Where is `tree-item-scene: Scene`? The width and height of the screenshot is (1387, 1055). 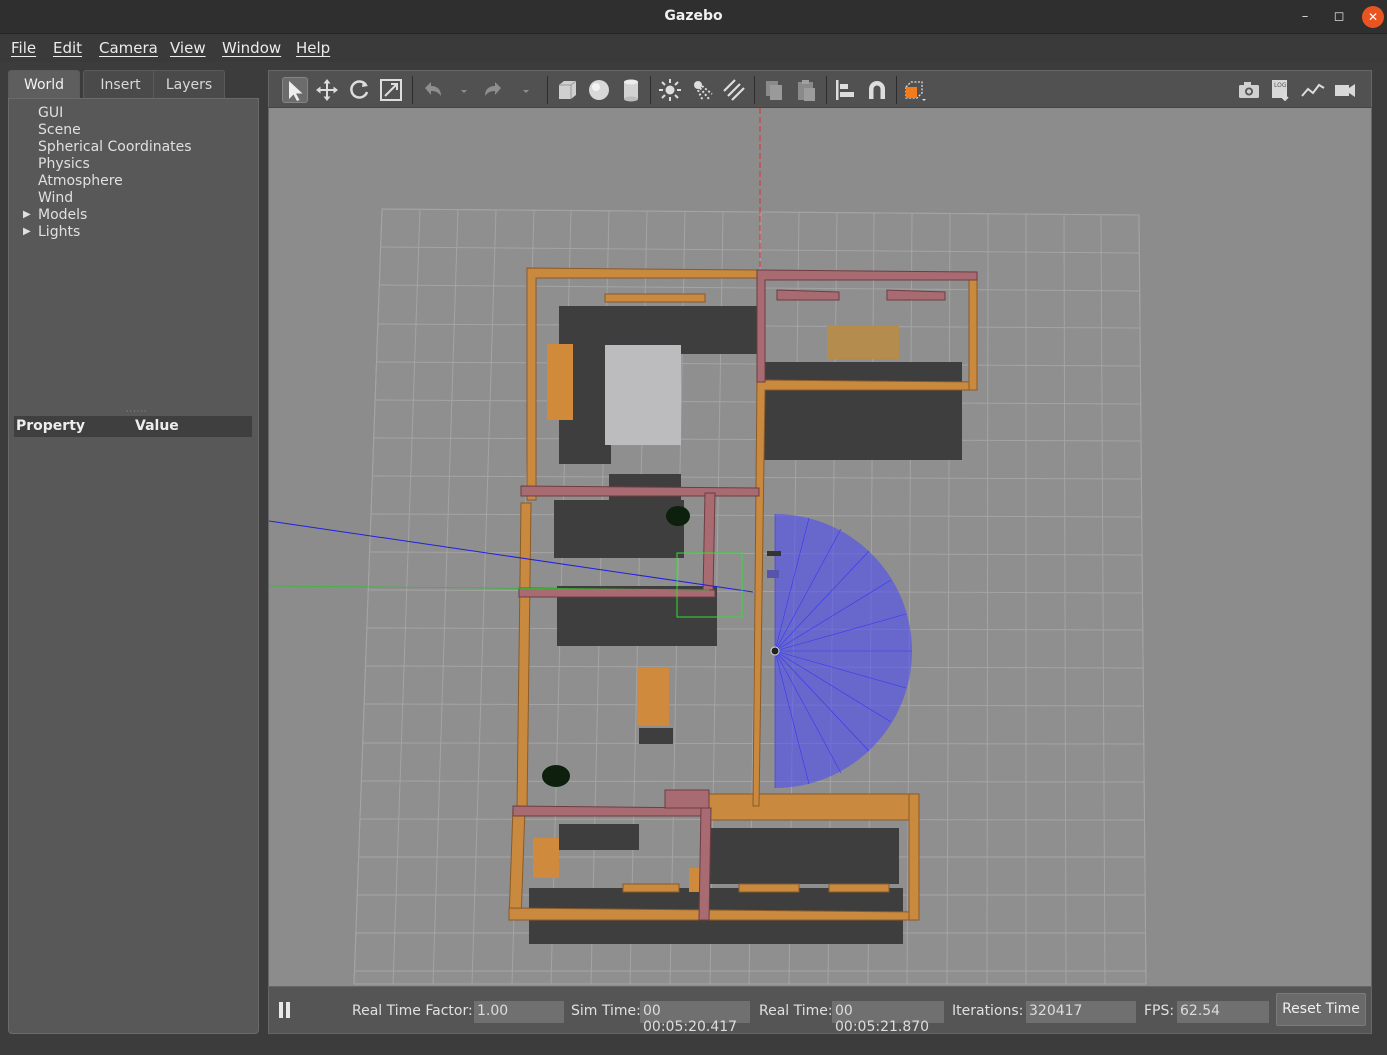
tree-item-scene: Scene is located at coordinates (59, 130).